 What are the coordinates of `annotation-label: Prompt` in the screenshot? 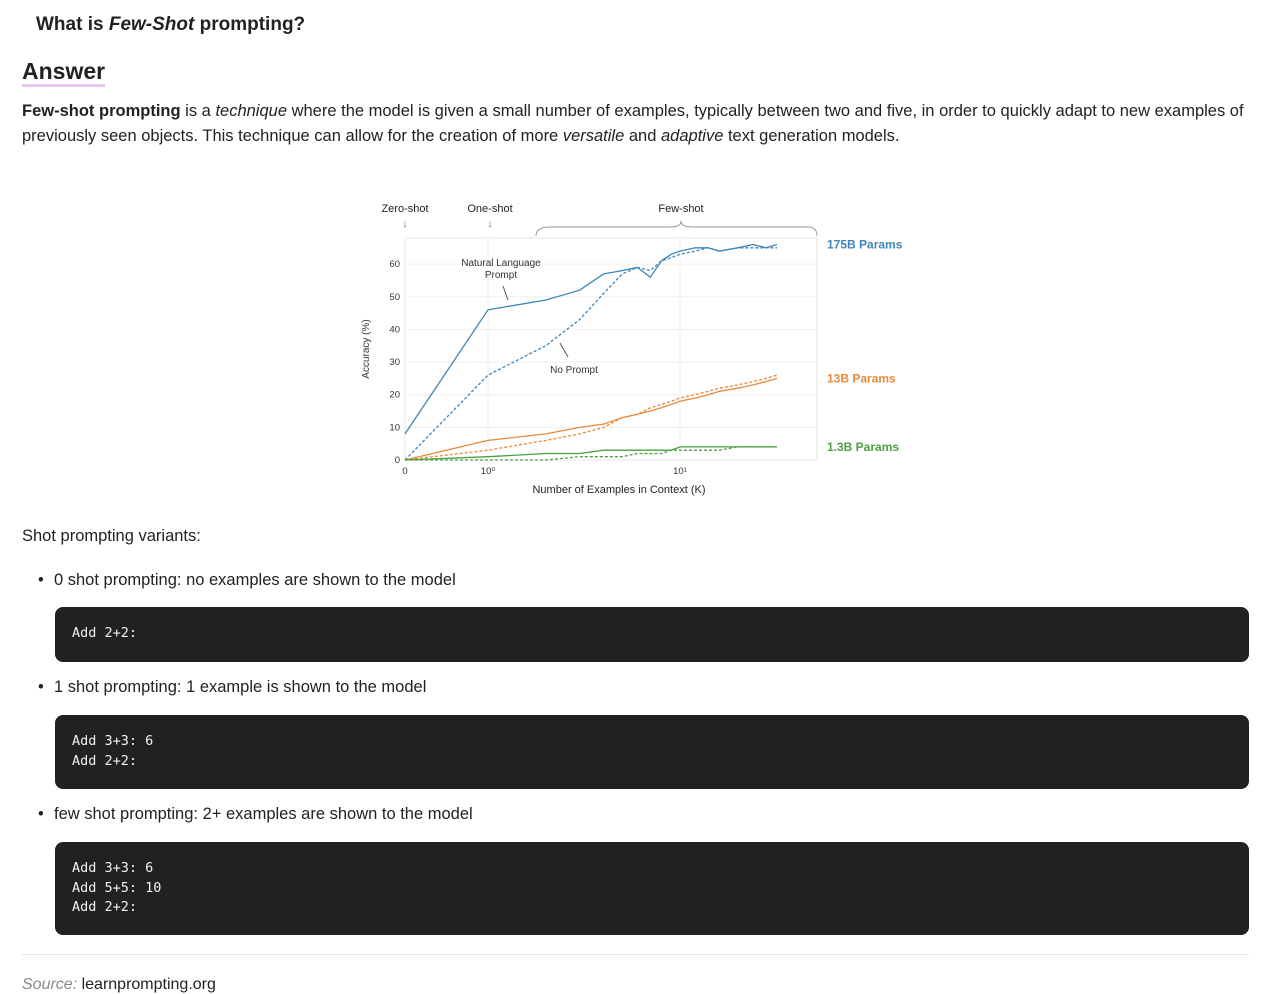 It's located at (501, 275).